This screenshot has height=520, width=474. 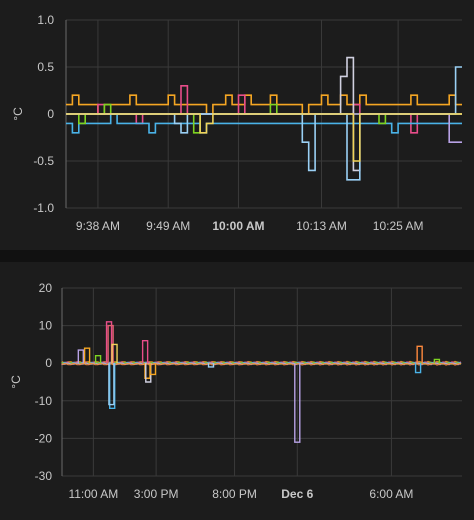 I want to click on x-tick-label: 10:13 AM, so click(x=321, y=226).